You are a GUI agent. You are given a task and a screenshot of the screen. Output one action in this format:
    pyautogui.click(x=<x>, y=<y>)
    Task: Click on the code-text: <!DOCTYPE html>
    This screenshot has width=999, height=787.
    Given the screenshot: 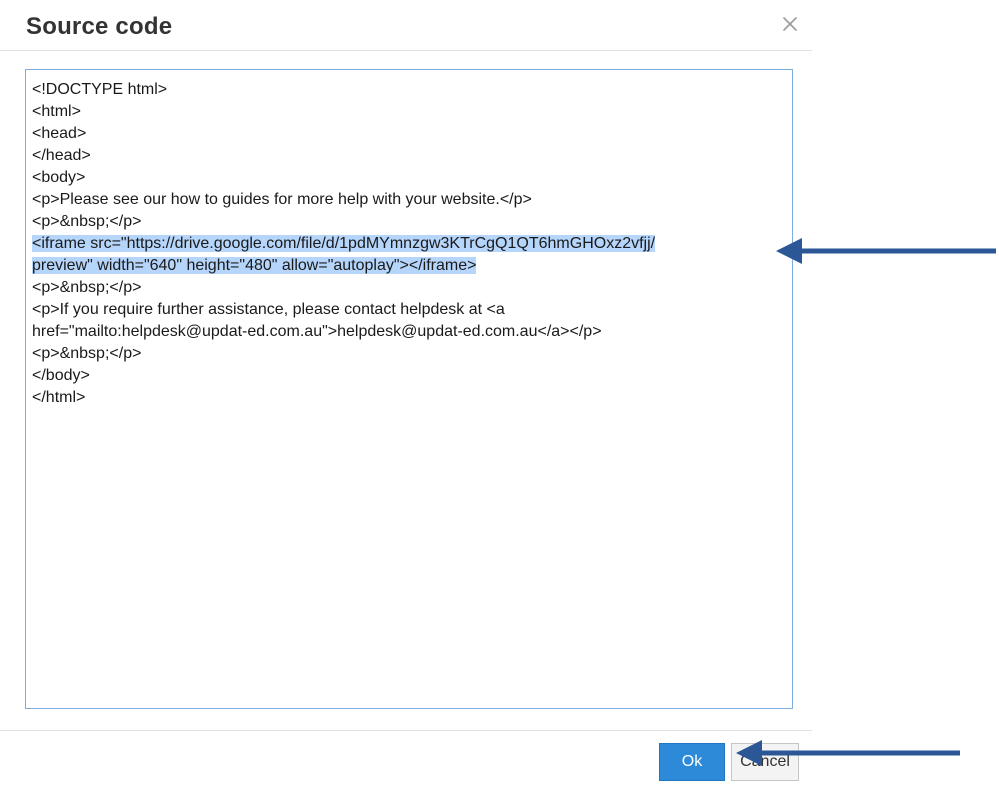 What is the action you would take?
    pyautogui.click(x=100, y=89)
    